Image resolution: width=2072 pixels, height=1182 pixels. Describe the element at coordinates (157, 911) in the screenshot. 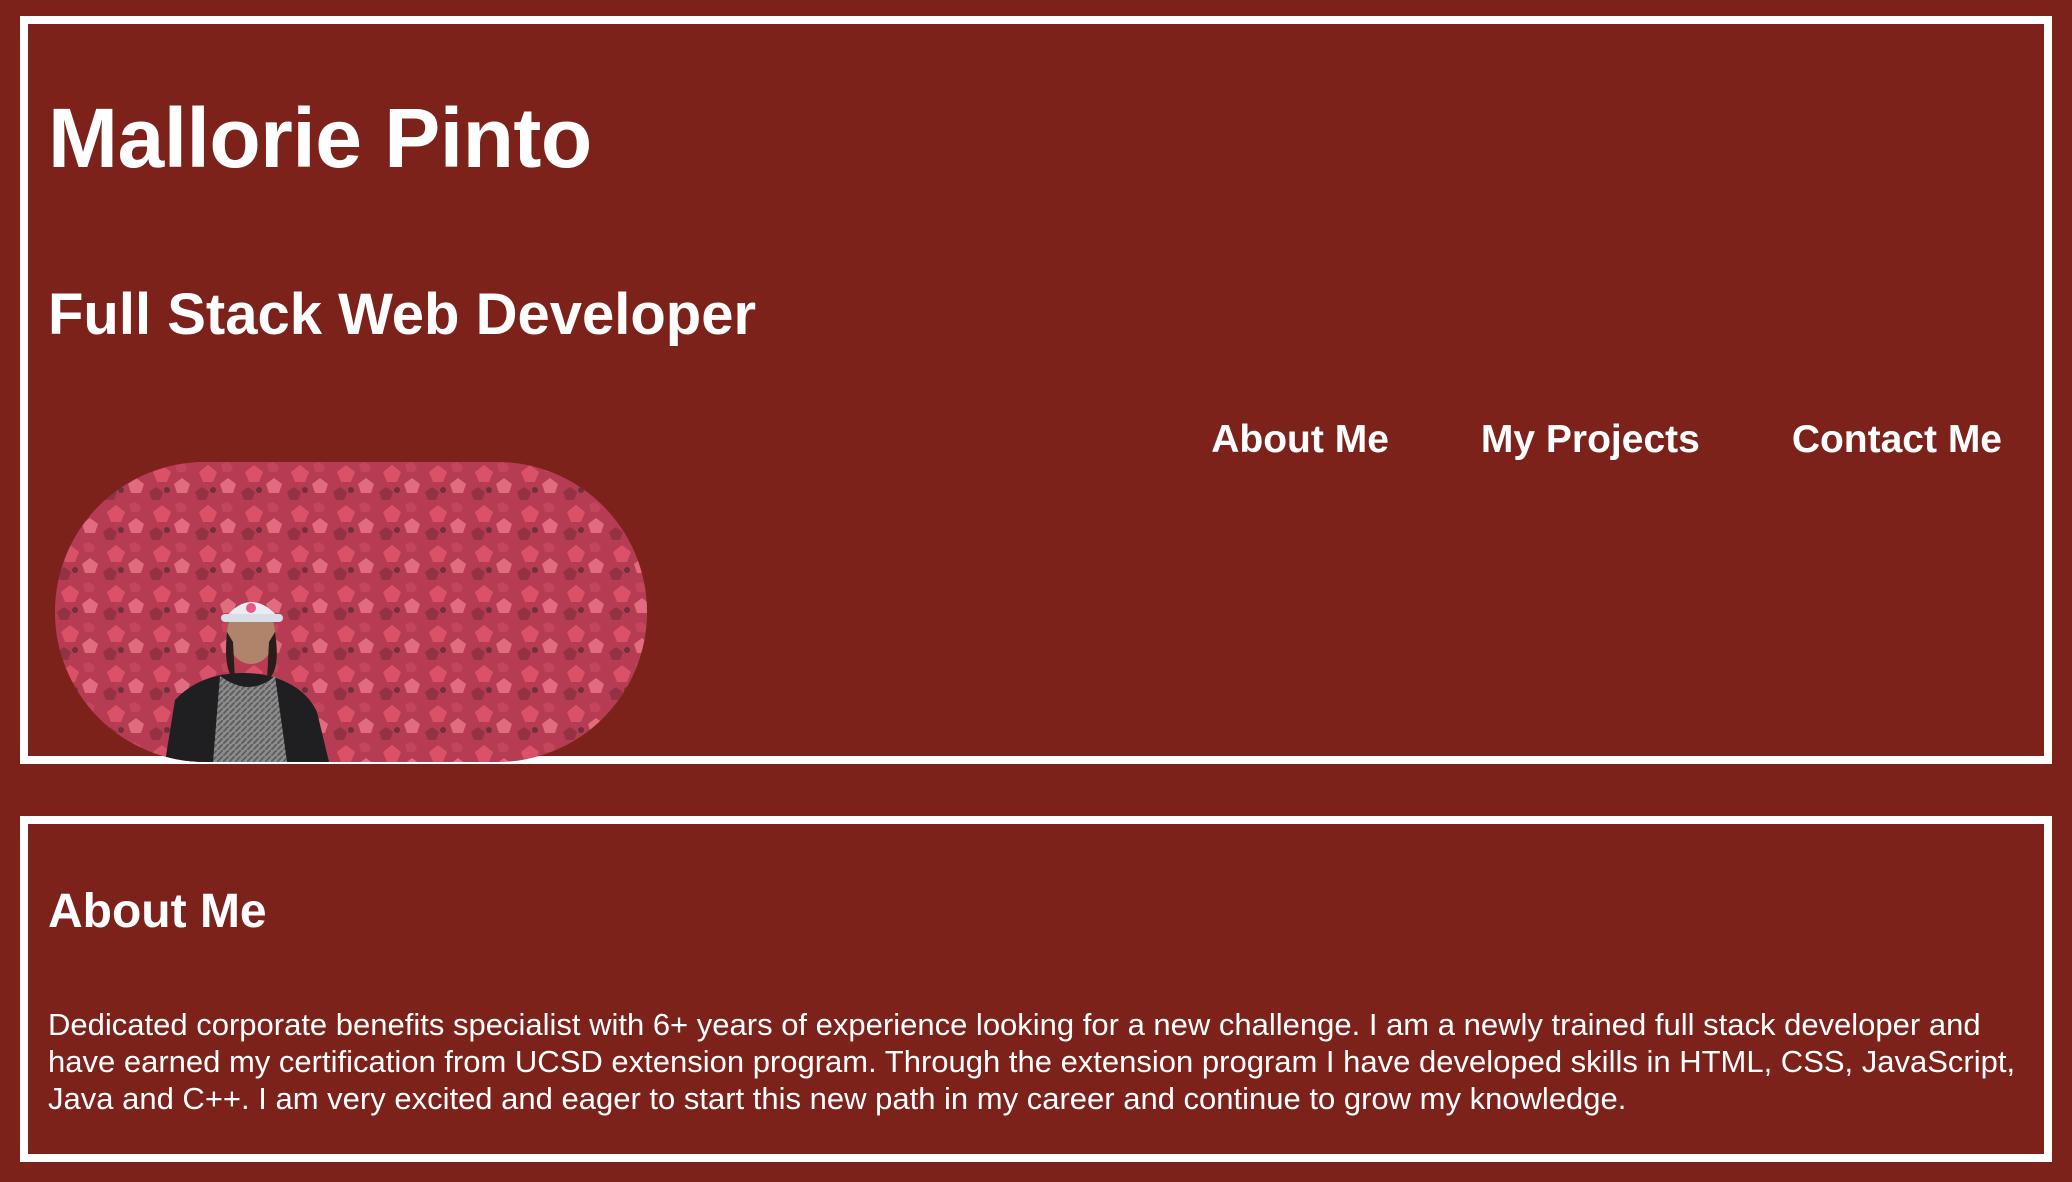

I see `about-heading: About Me` at that location.